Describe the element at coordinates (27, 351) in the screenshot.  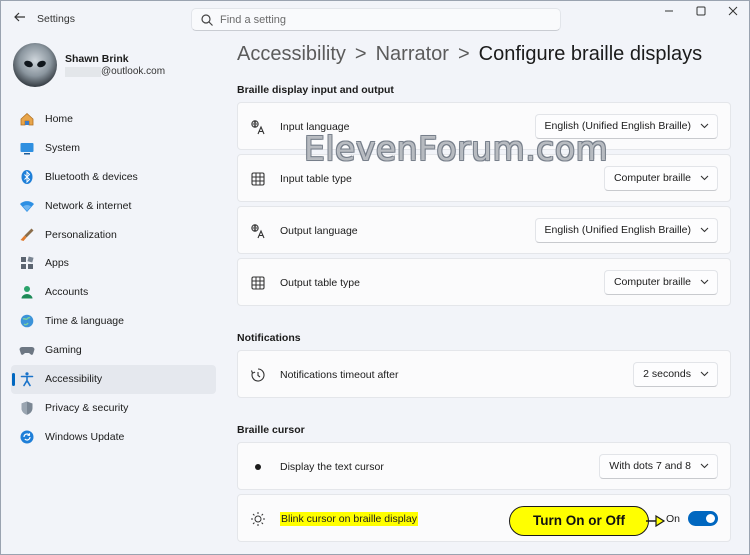
I see `gamepad-icon` at that location.